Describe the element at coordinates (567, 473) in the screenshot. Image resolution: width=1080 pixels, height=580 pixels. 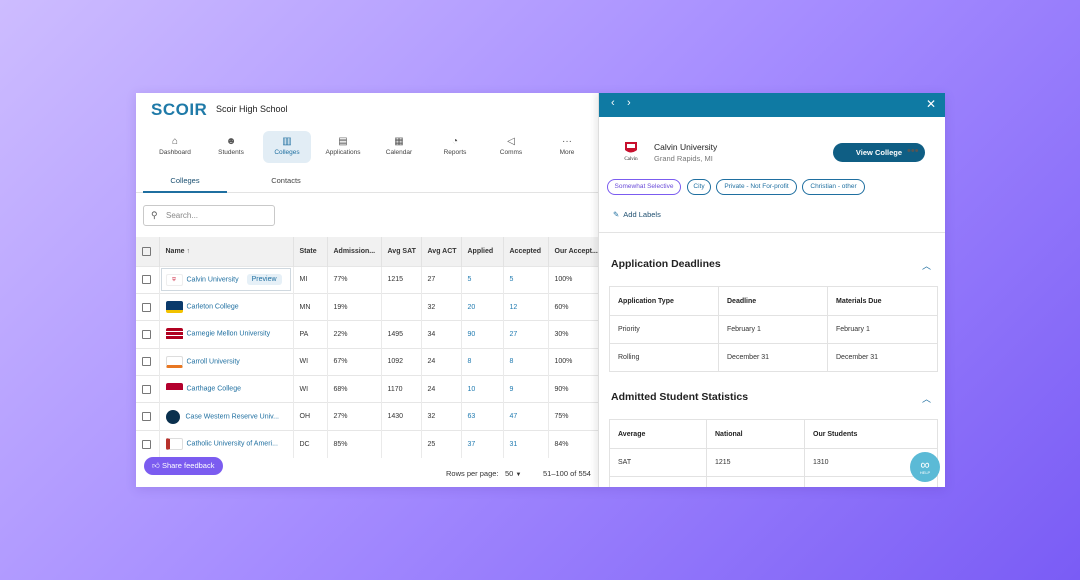
I see `pagination-range: 51–100 of 554` at that location.